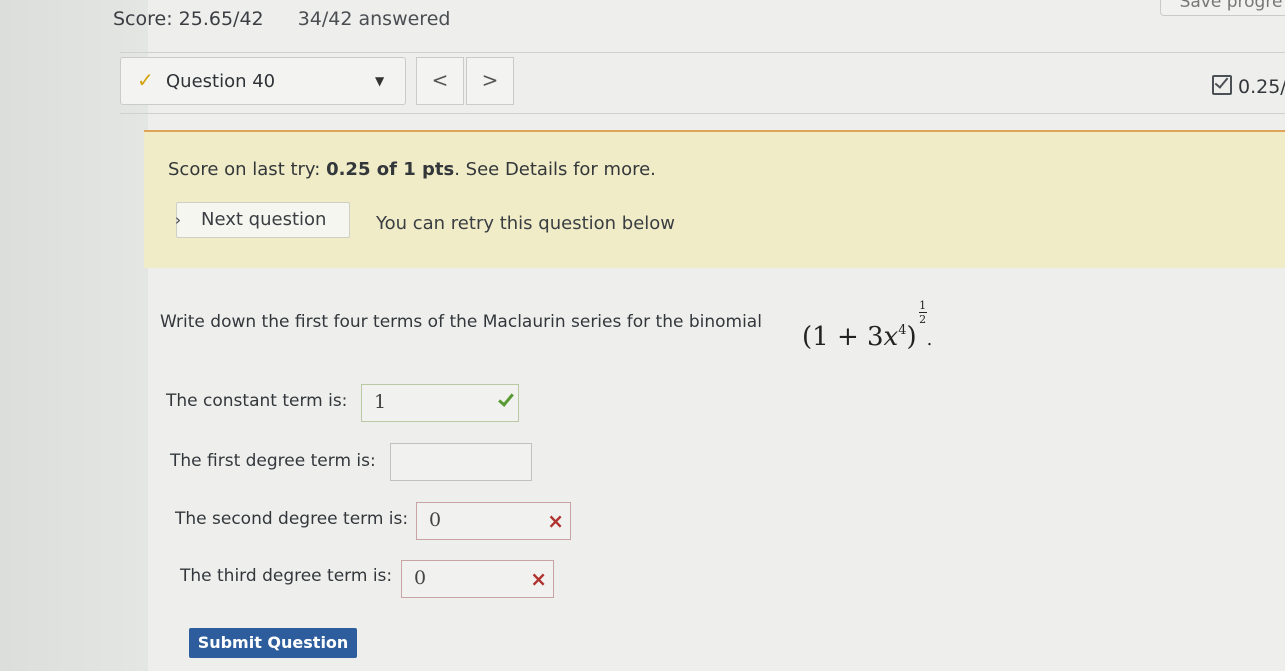 The width and height of the screenshot is (1285, 671). What do you see at coordinates (477, 579) in the screenshot?
I see `third-degree-term-input: 0 ×` at bounding box center [477, 579].